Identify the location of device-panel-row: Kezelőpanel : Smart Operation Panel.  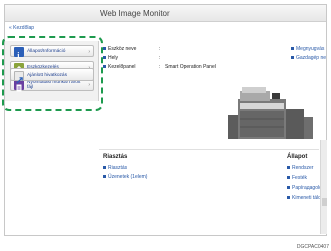
(163, 67).